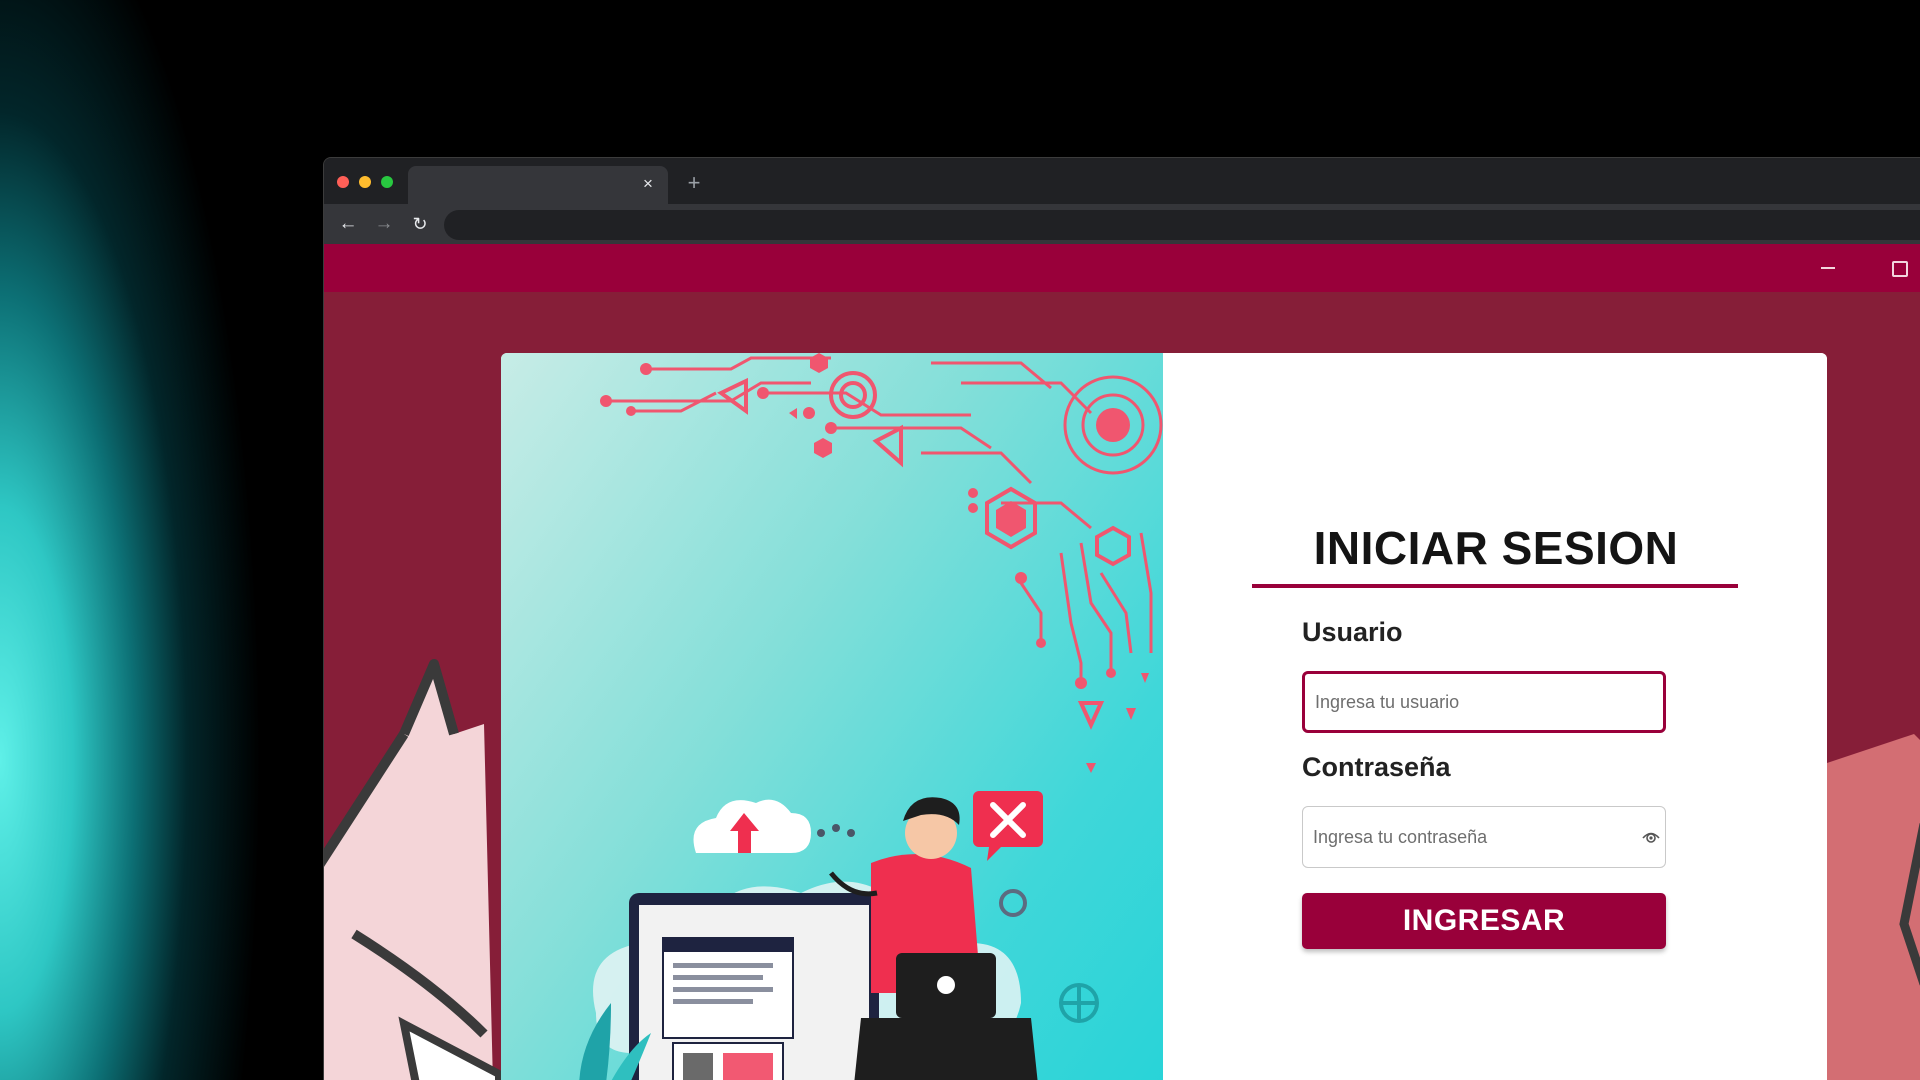 This screenshot has width=1920, height=1080. What do you see at coordinates (1122, 268) in the screenshot?
I see `app-titlebar` at bounding box center [1122, 268].